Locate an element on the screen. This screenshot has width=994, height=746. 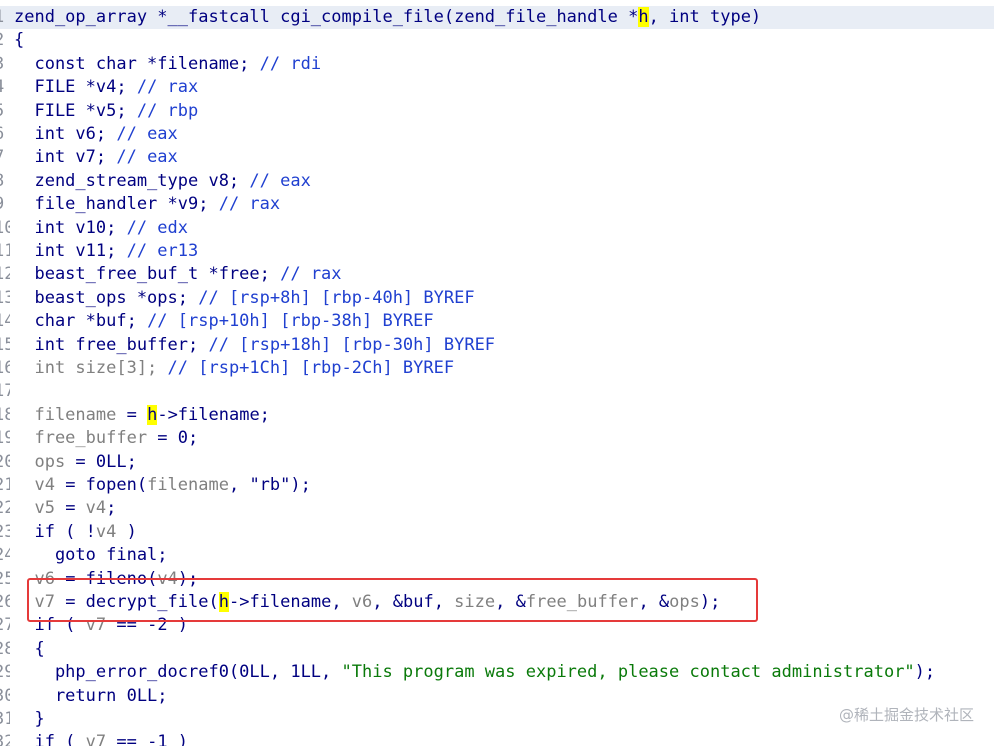
code-line: 11 int v11; // er13 is located at coordinates (497, 251).